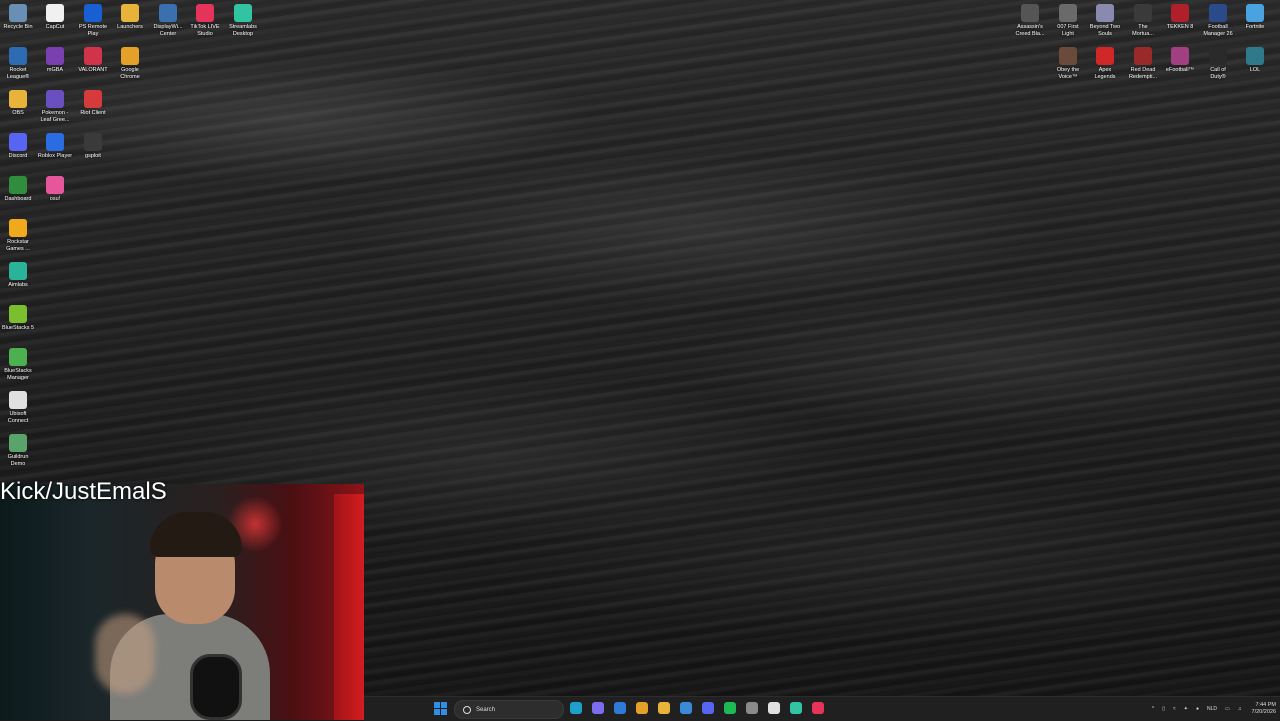 The width and height of the screenshot is (1280, 721). I want to click on bluestacks-manager-icon, so click(18, 357).